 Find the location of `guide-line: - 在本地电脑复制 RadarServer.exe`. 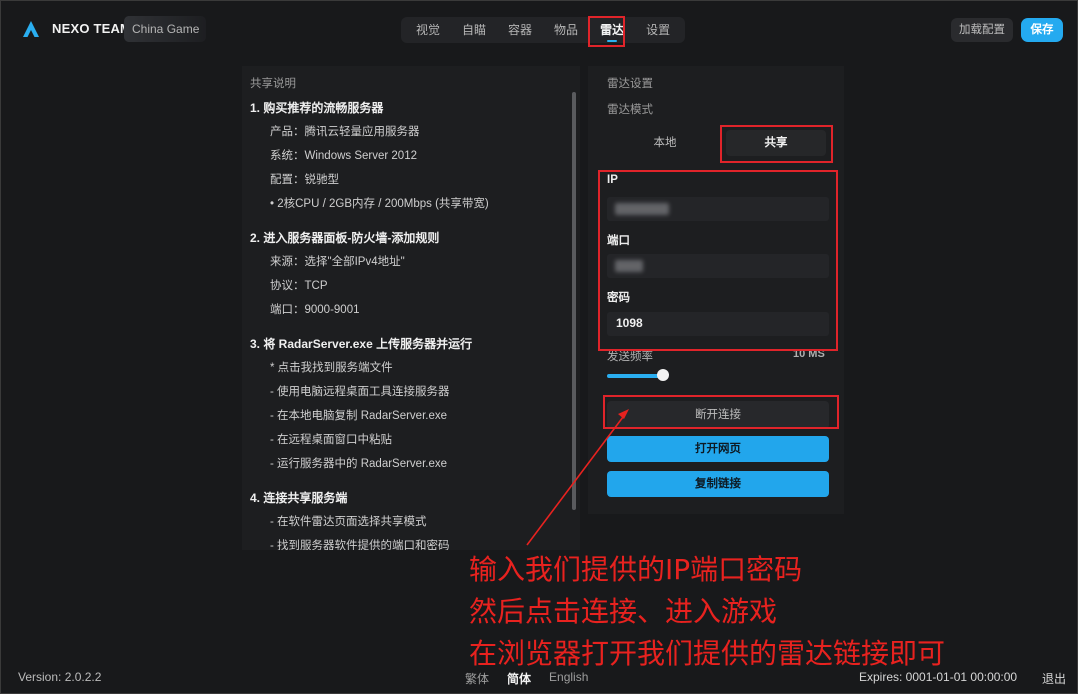

guide-line: - 在本地电脑复制 RadarServer.exe is located at coordinates (359, 416).